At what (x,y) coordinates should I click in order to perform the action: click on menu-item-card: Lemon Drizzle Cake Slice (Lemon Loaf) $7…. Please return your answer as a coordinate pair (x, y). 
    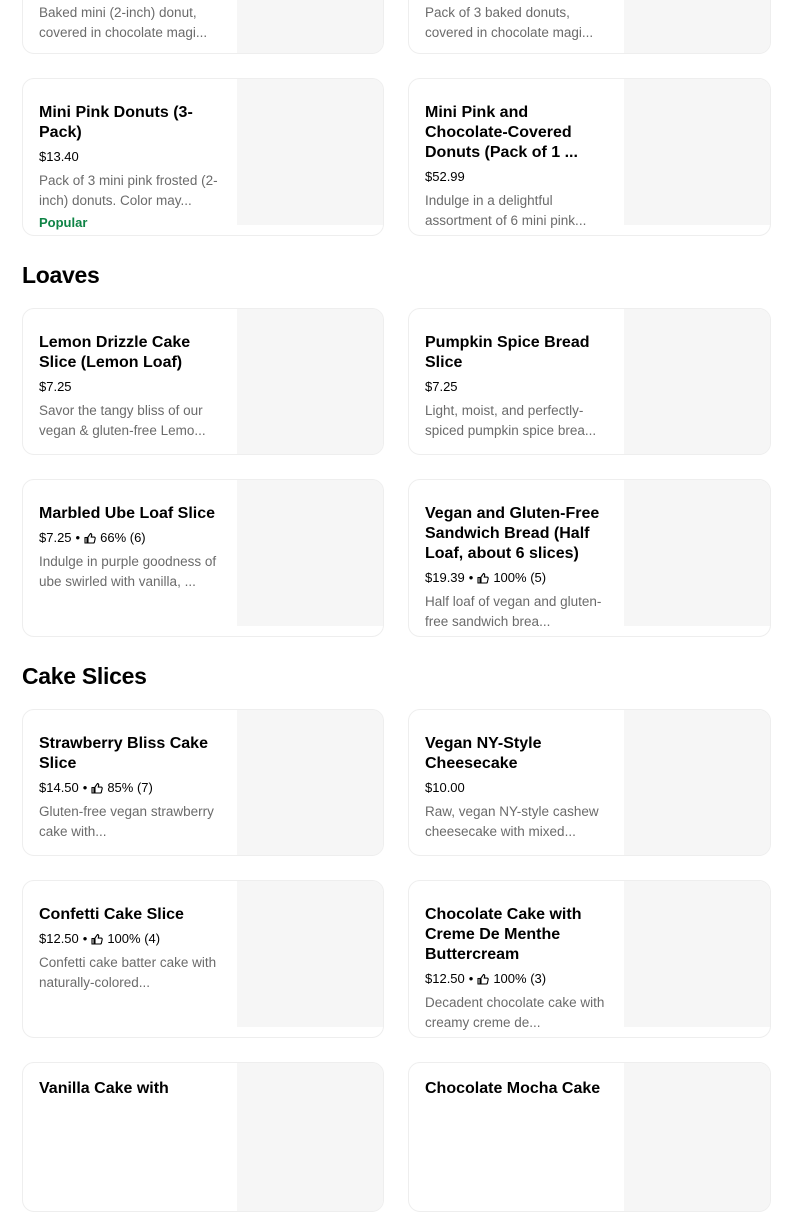
    Looking at the image, I should click on (203, 381).